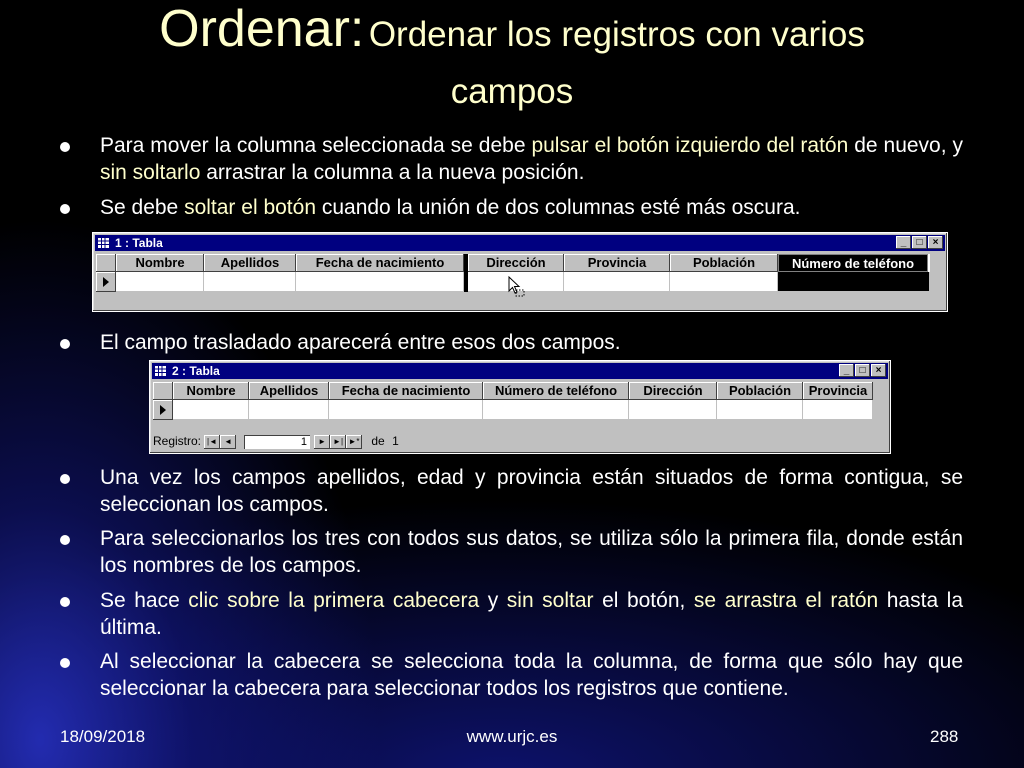 This screenshot has height=768, width=1024. What do you see at coordinates (228, 441) in the screenshot?
I see `previous-record-button: ◄` at bounding box center [228, 441].